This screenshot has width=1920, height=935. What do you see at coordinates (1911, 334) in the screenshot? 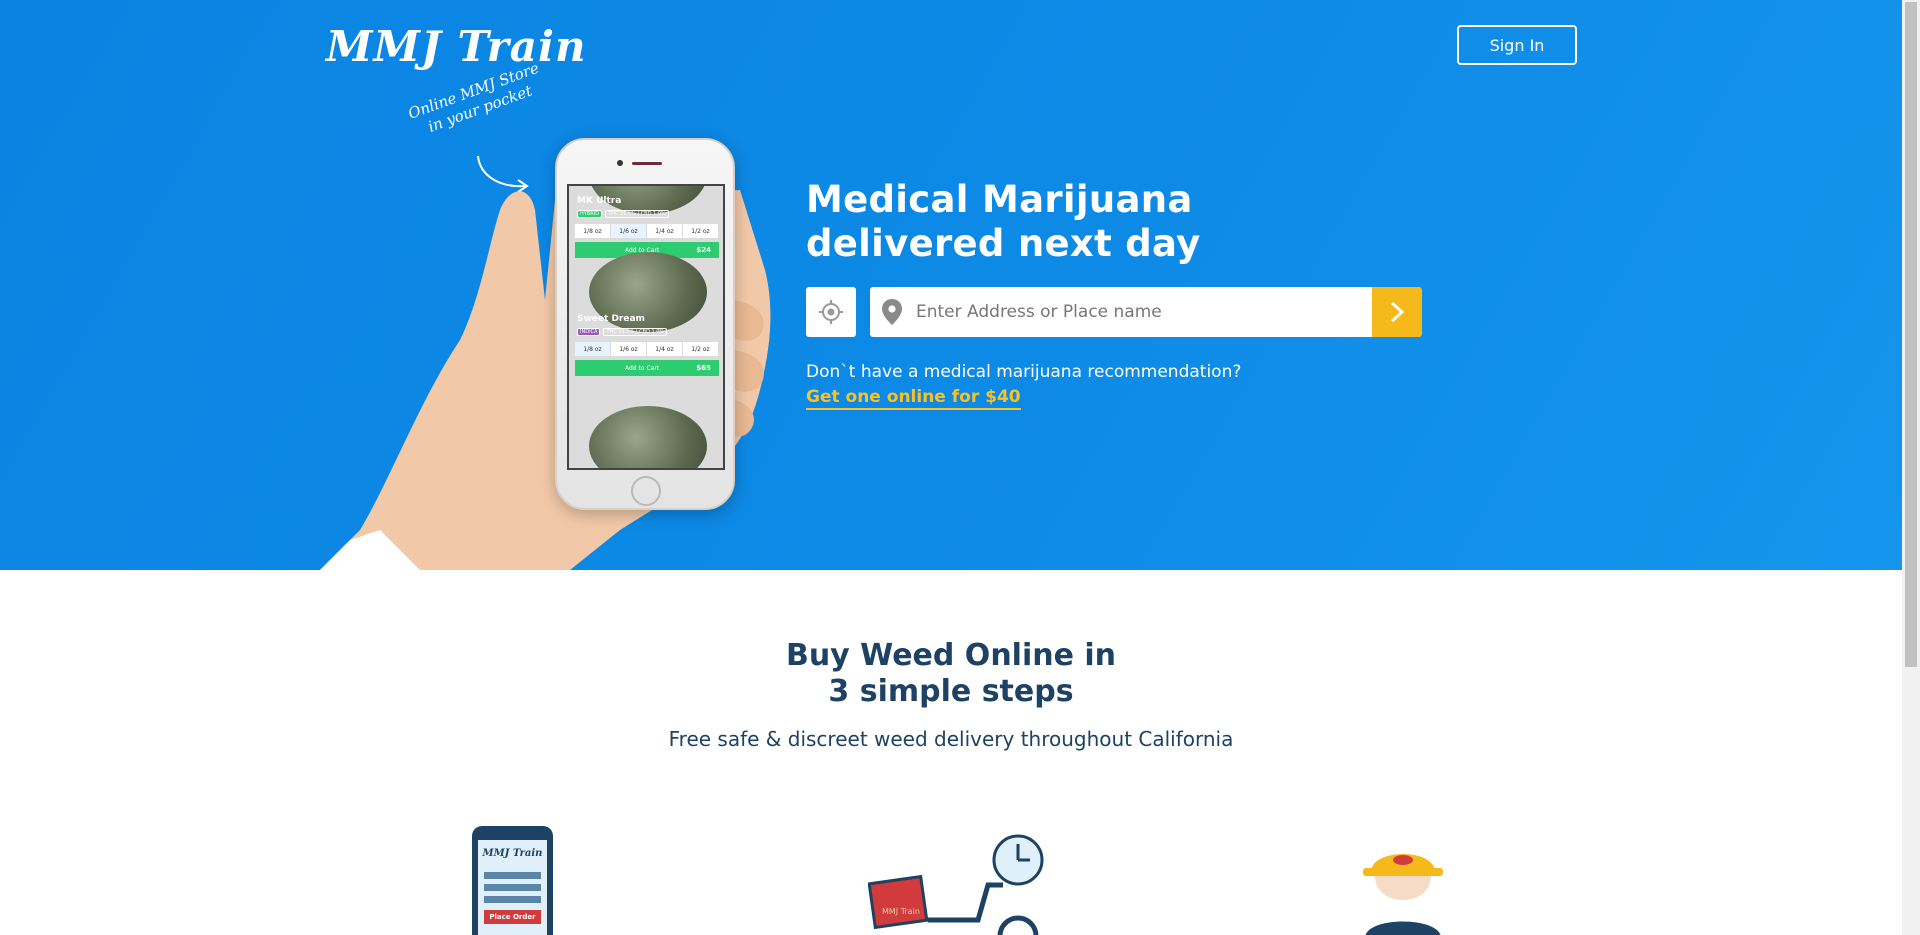
I see `scrollbar-thumb` at bounding box center [1911, 334].